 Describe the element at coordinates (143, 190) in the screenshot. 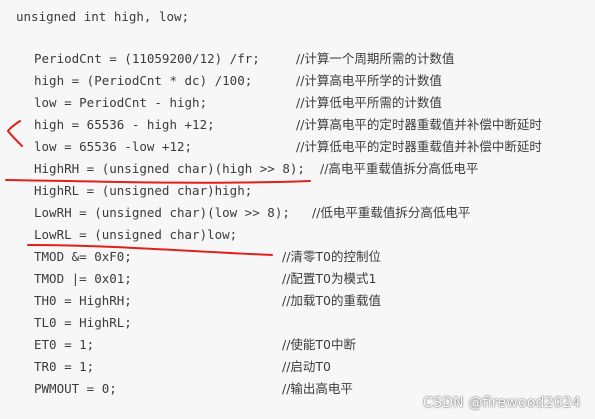

I see `code-line-7: HighRL = (unsigned char)high;` at that location.